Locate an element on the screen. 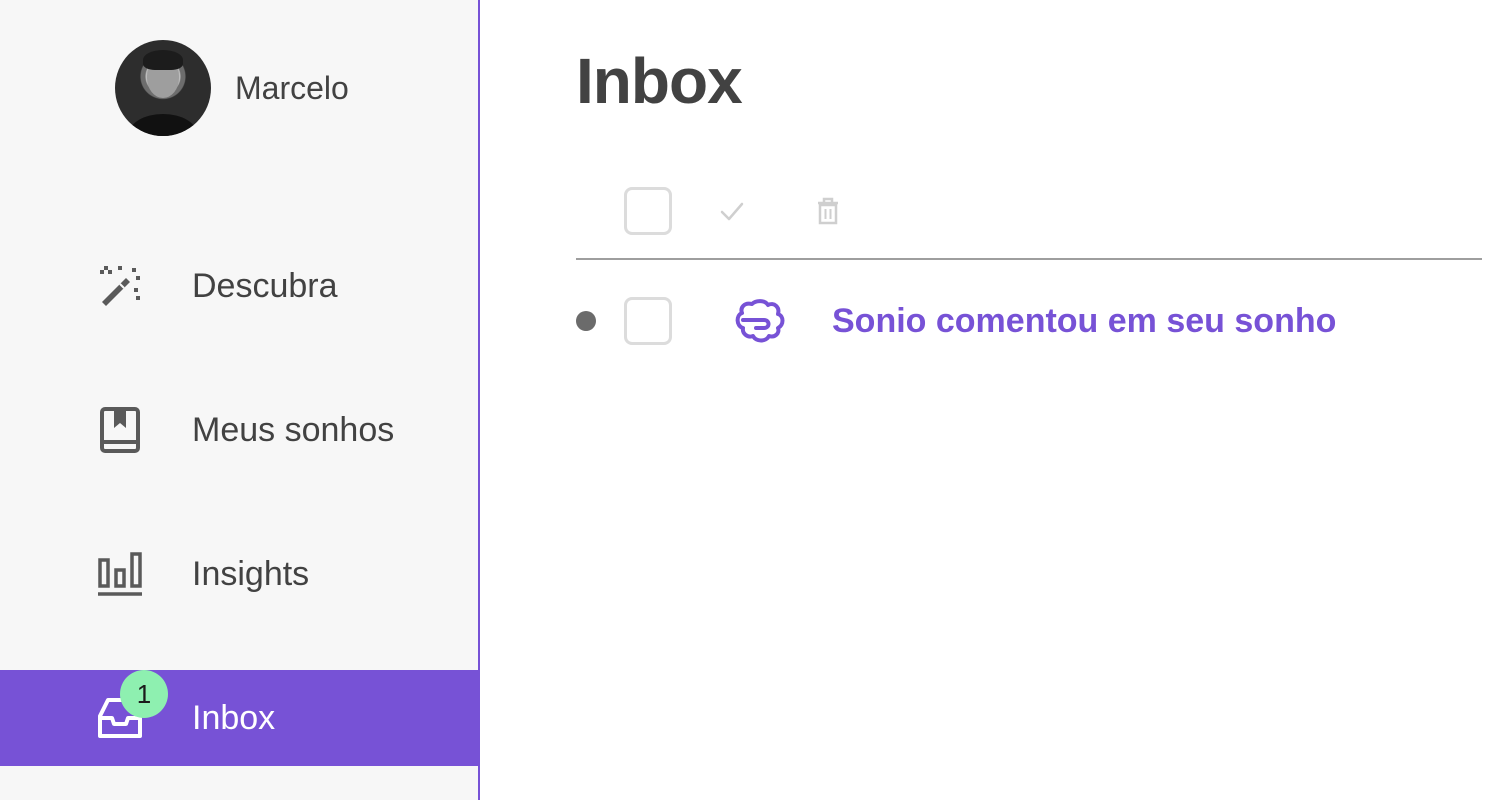 The width and height of the screenshot is (1498, 800). sidebar-item-descubra: Descubra is located at coordinates (239, 286).